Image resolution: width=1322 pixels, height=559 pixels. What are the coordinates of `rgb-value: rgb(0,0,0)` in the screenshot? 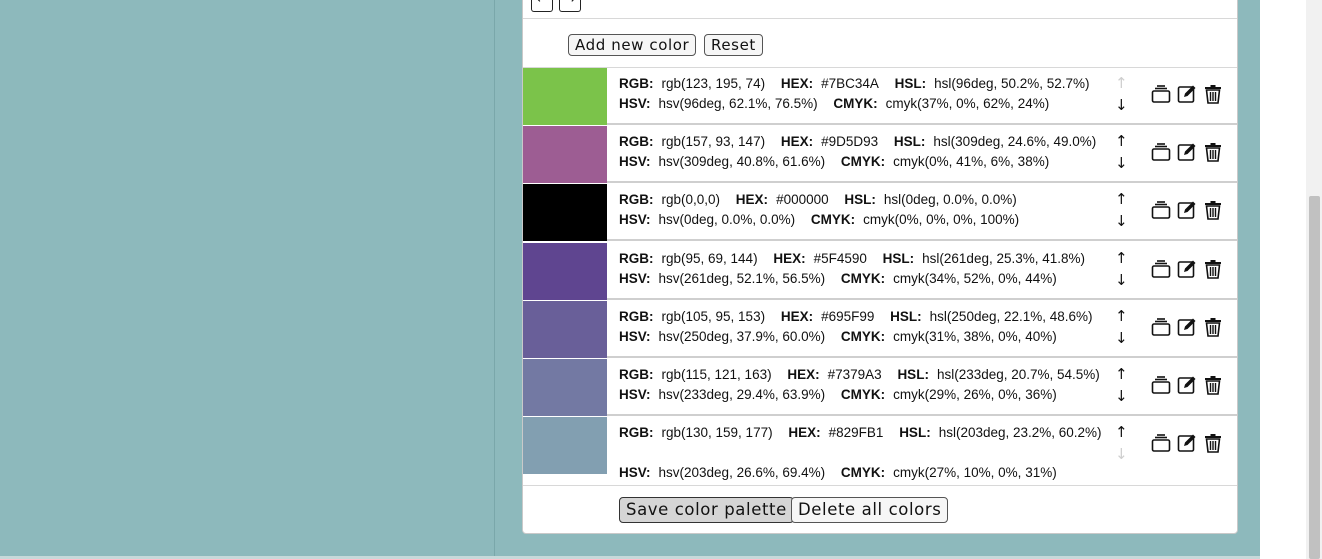 It's located at (691, 199).